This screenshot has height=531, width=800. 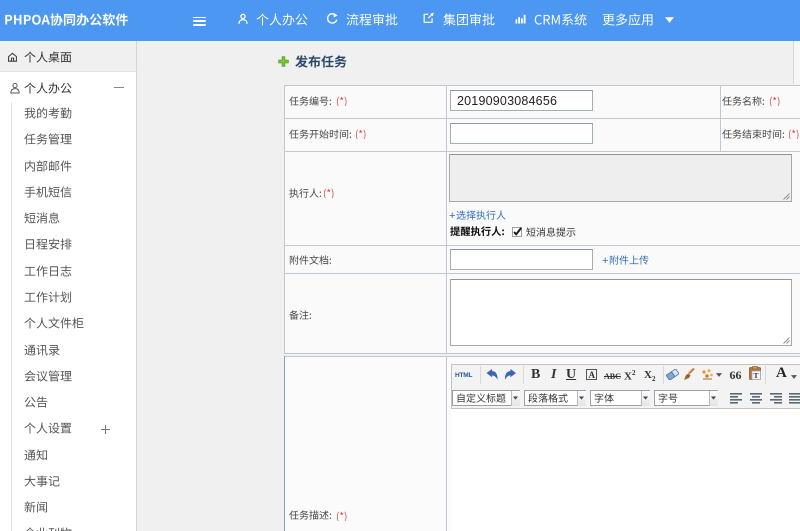 What do you see at coordinates (755, 375) in the screenshot?
I see `svg-text: T` at bounding box center [755, 375].